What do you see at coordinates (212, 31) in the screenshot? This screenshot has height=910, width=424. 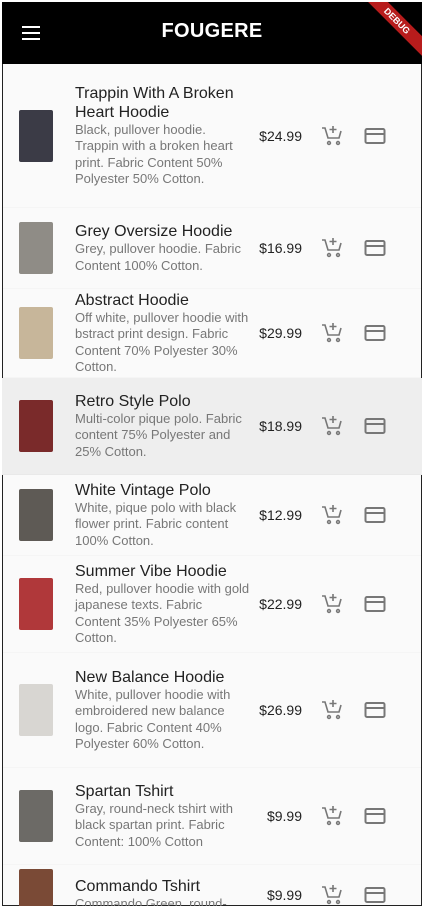 I see `app-title: FOUGERE` at bounding box center [212, 31].